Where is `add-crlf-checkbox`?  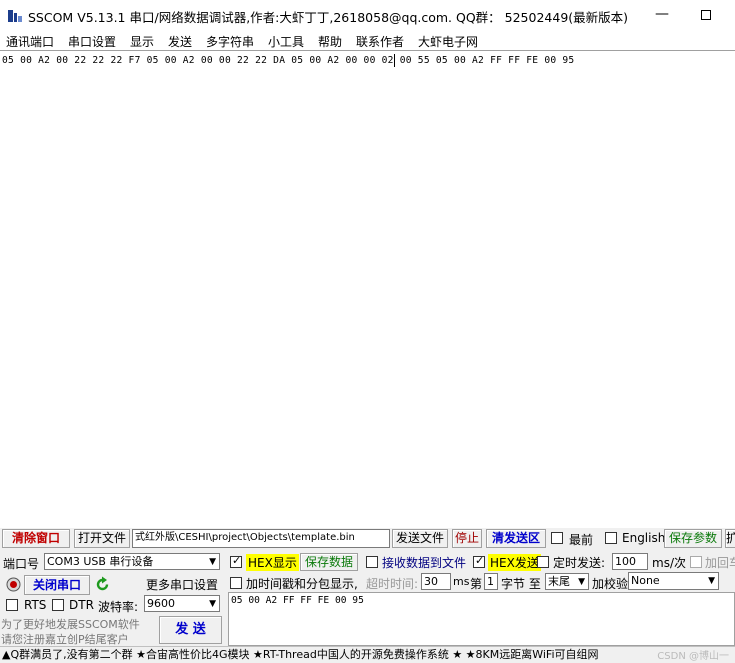 add-crlf-checkbox is located at coordinates (696, 562).